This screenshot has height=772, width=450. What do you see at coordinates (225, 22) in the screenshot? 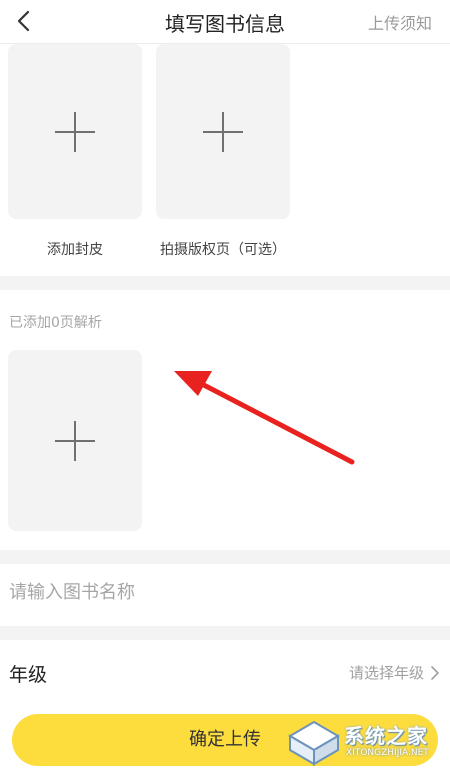
I see `top-bar: 填写图书信息 上传须知` at bounding box center [225, 22].